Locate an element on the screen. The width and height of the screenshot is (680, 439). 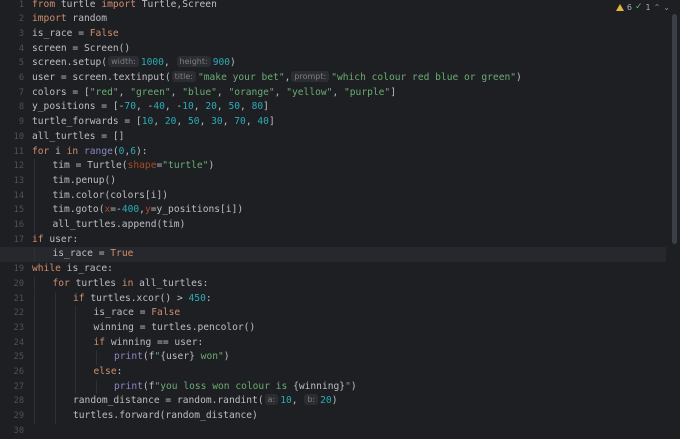
code-token: tim.penup() is located at coordinates (84, 180).